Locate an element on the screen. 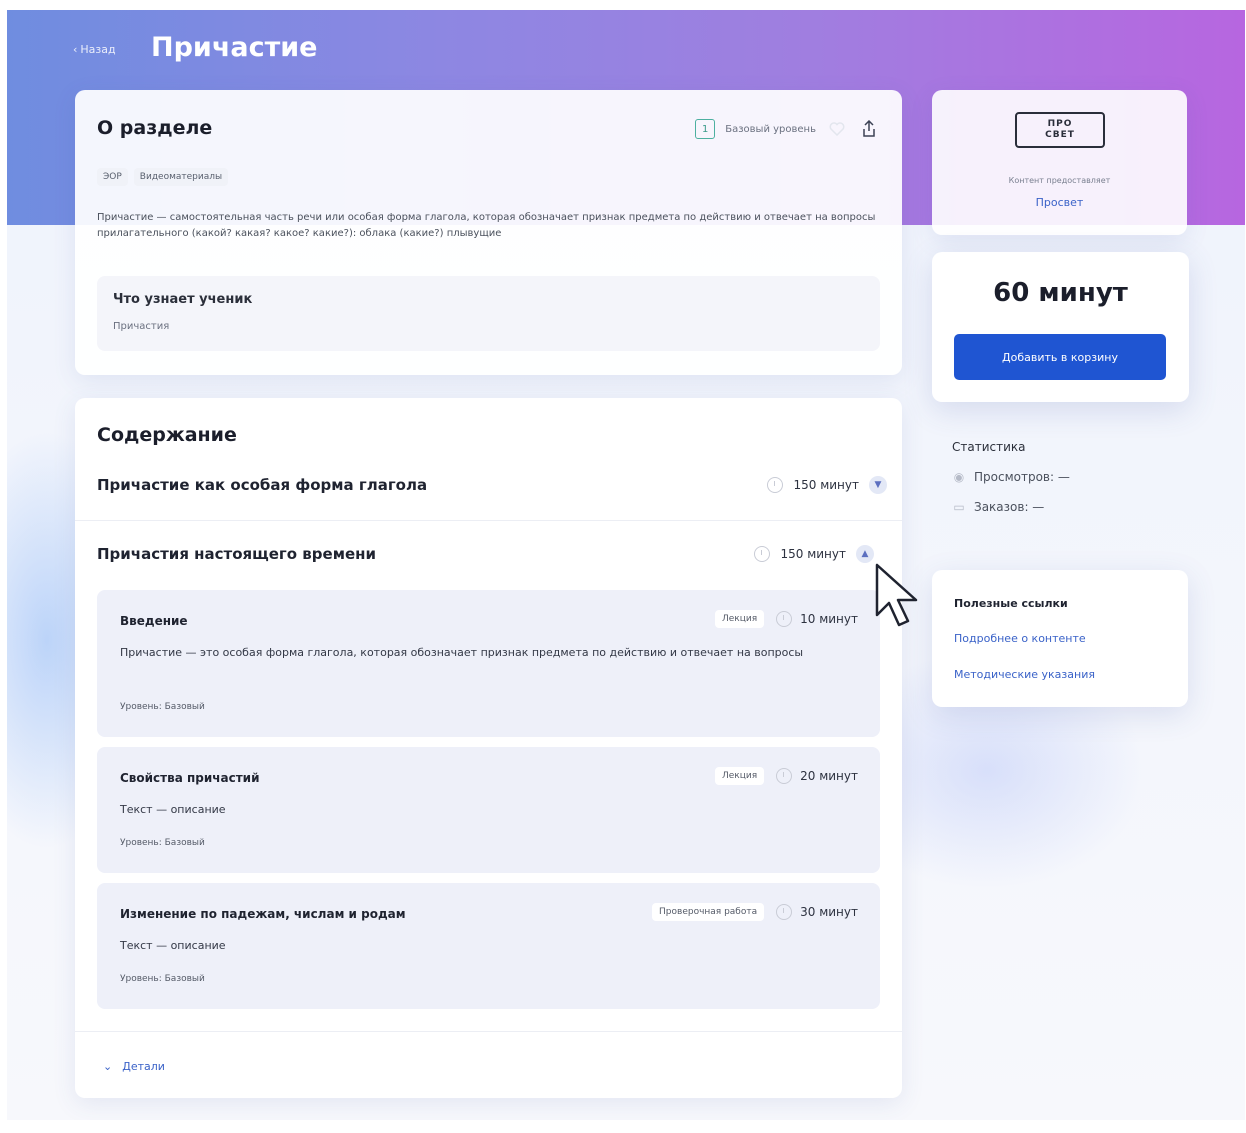  lesson-name: Свойства причастий is located at coordinates (190, 778).